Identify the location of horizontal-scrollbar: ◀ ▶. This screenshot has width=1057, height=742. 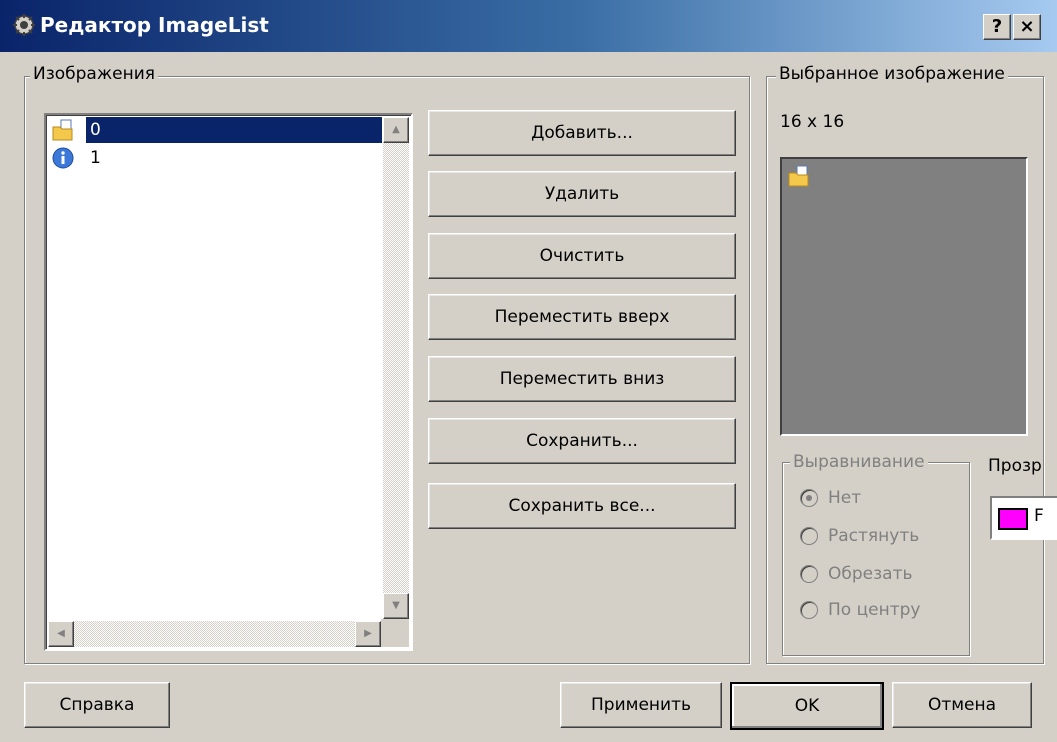
(214, 634).